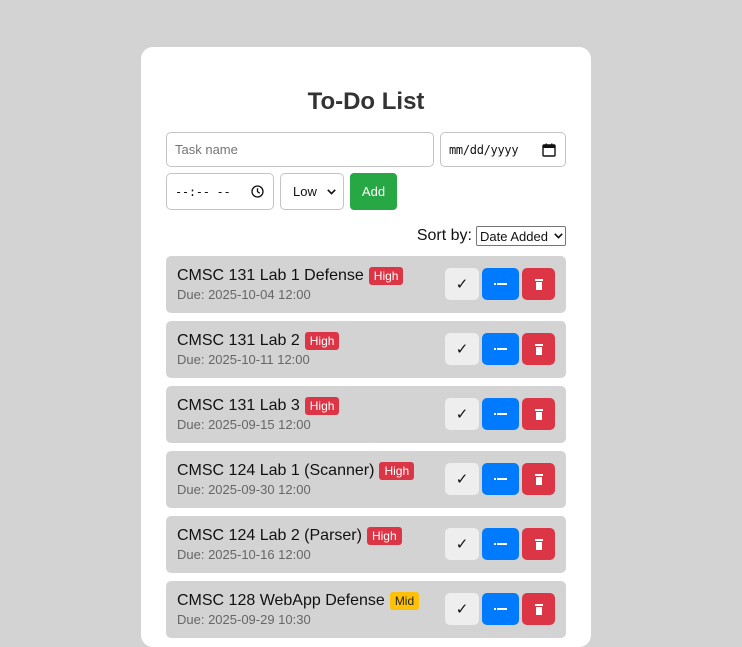  I want to click on task-name: CMSC 124 Lab 1 (Scanner), so click(276, 470).